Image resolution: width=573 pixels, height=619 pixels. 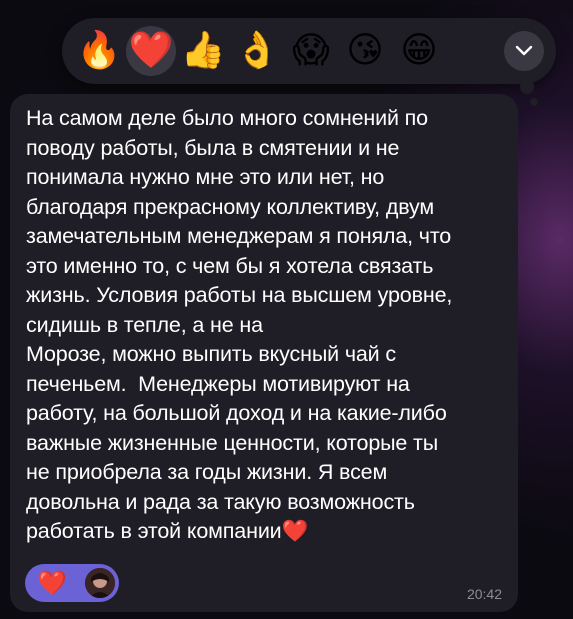 What do you see at coordinates (100, 583) in the screenshot?
I see `avatar` at bounding box center [100, 583].